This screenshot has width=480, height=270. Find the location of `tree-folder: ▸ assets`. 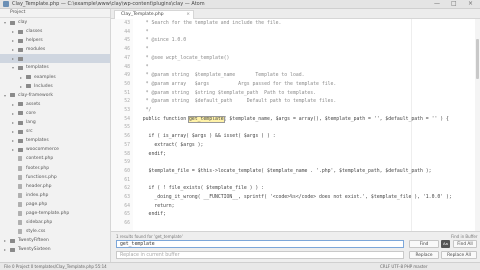

tree-folder: ▸ assets is located at coordinates (55, 104).